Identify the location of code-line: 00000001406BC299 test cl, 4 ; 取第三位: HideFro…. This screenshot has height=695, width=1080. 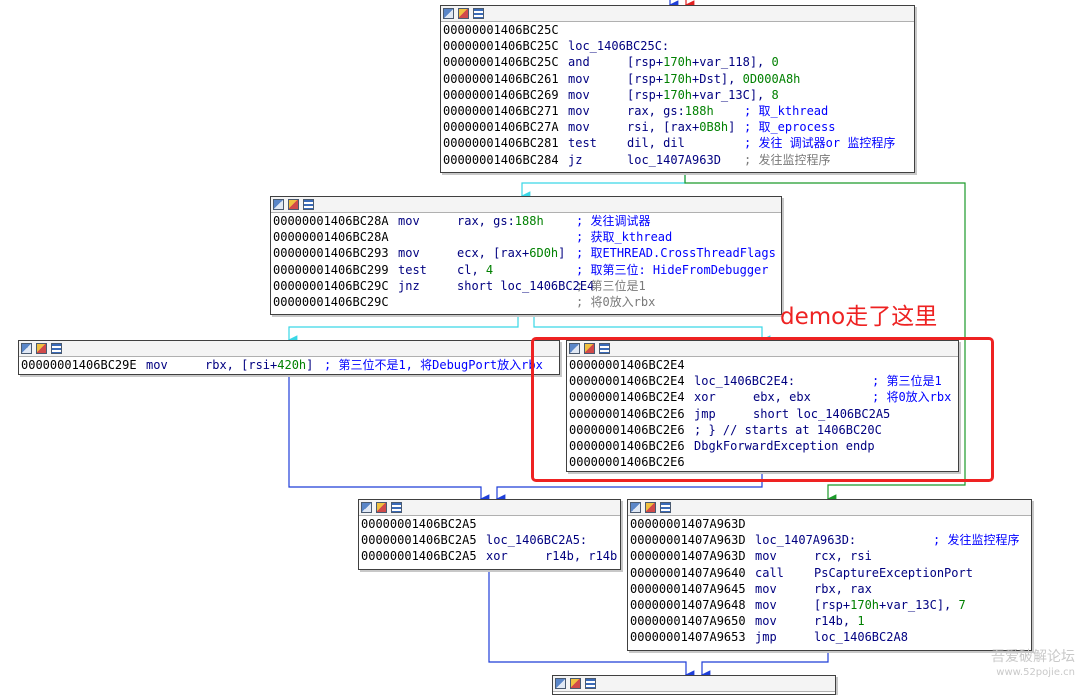
(526, 270).